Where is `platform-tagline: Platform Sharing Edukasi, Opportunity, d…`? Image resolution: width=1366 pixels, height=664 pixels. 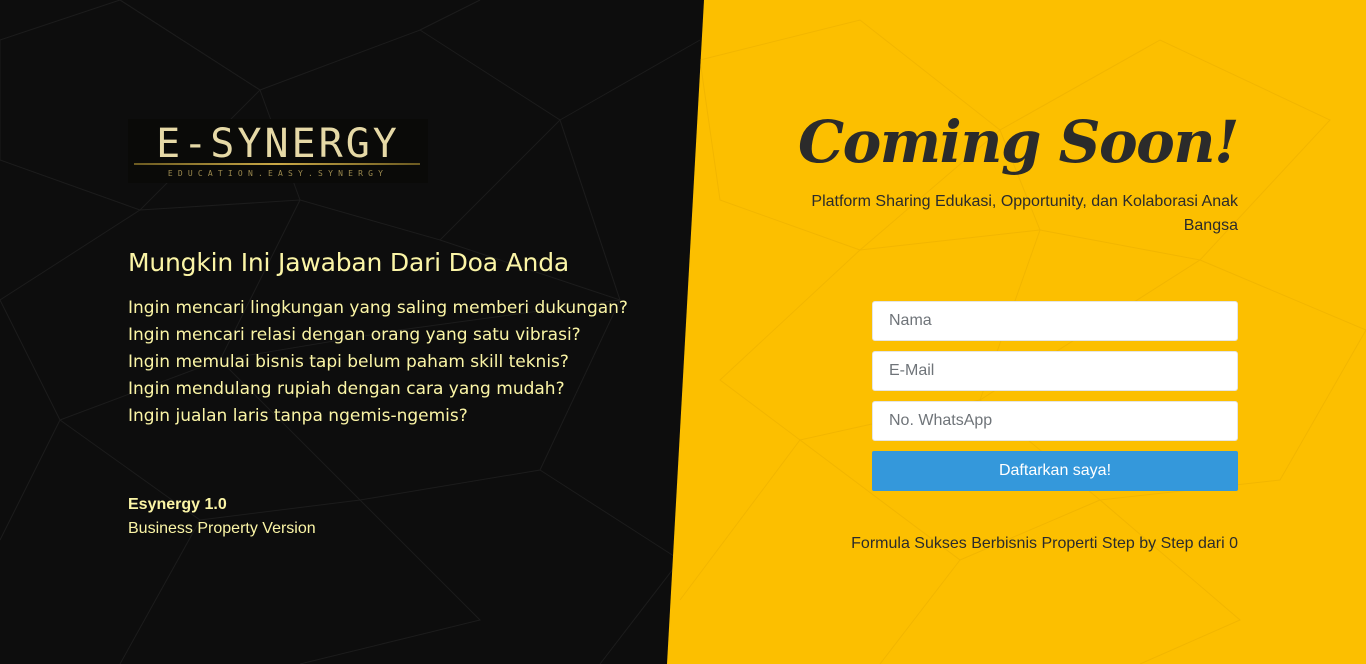 platform-tagline: Platform Sharing Edukasi, Opportunity, d… is located at coordinates (1024, 213).